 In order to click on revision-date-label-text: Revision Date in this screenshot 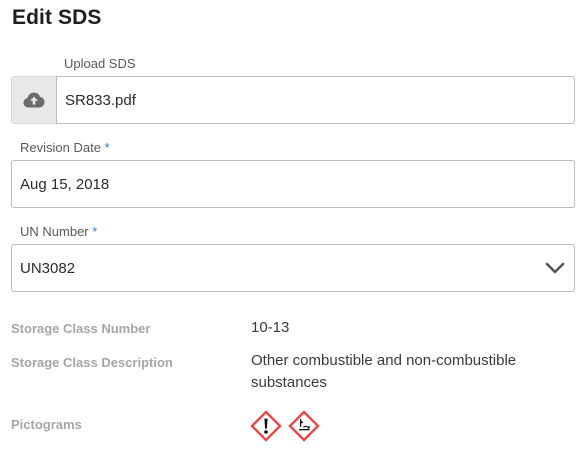, I will do `click(60, 147)`.